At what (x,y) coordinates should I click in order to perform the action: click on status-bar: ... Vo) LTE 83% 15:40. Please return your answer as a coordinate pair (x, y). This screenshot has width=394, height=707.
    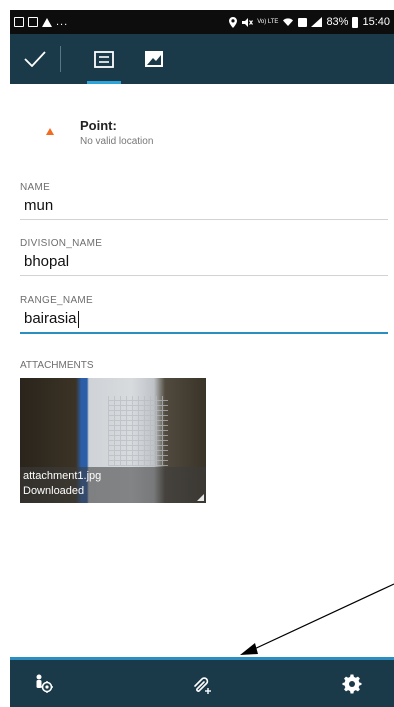
    Looking at the image, I should click on (202, 22).